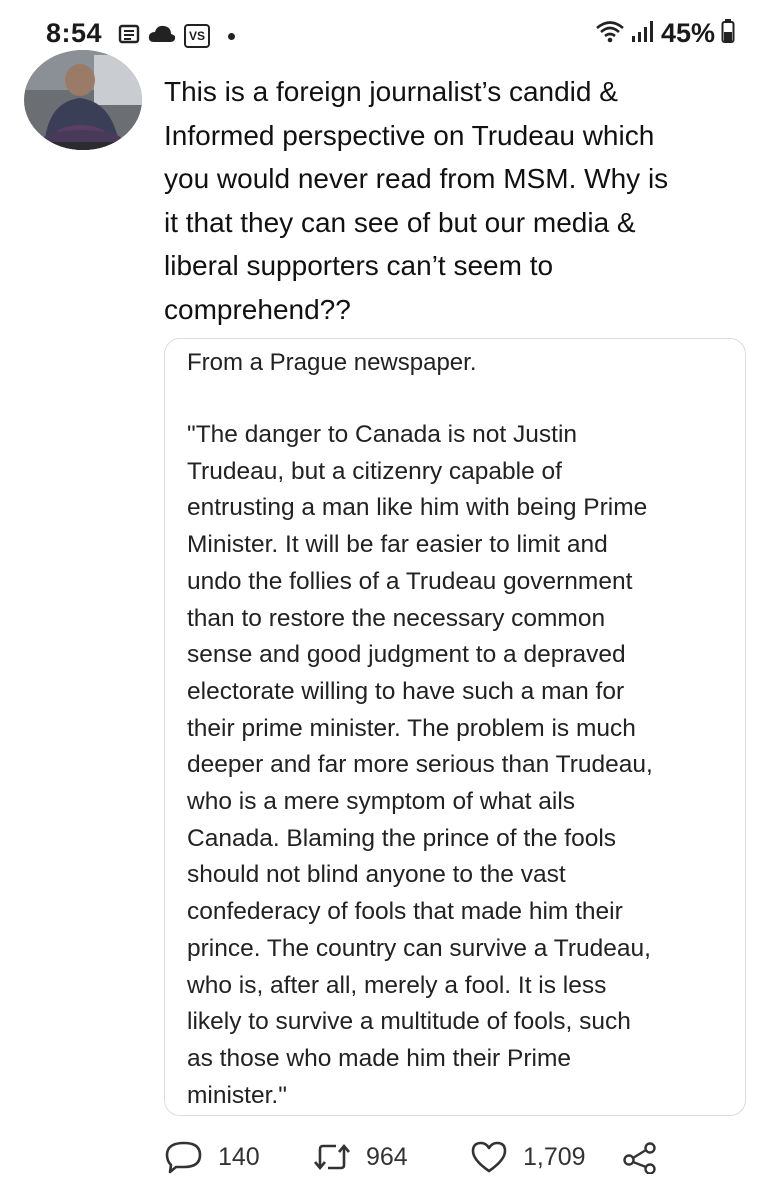 The width and height of the screenshot is (773, 1200). I want to click on share-icon, so click(640, 1157).